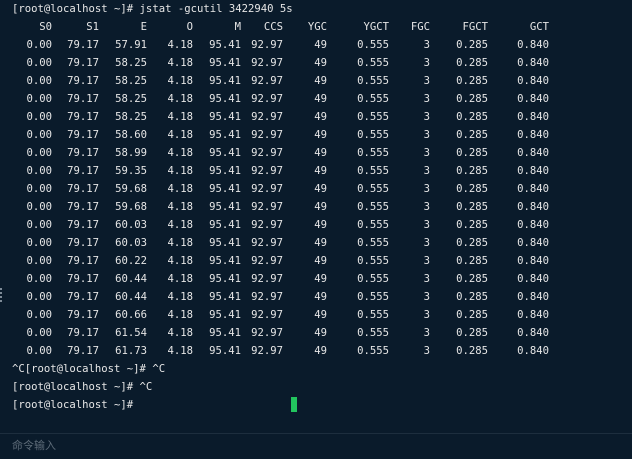 The width and height of the screenshot is (638, 459). Describe the element at coordinates (45, 27) in the screenshot. I see `header-s0: S0` at that location.